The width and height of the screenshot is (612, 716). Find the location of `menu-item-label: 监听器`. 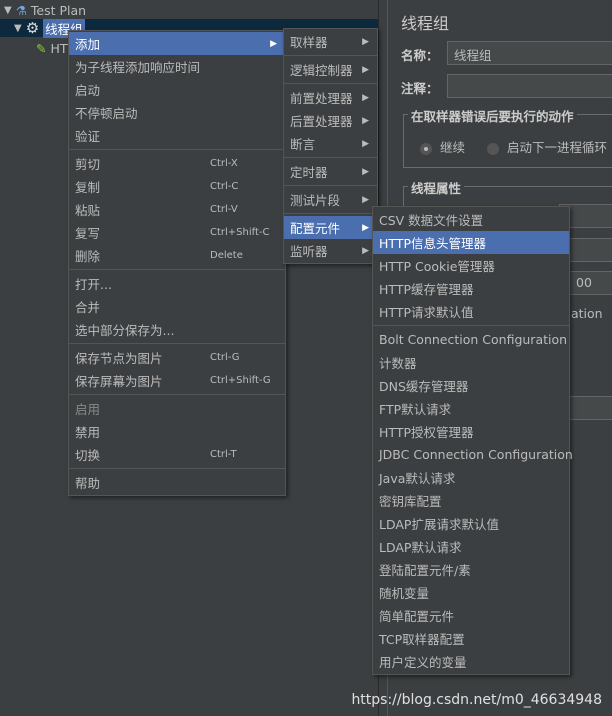

menu-item-label: 监听器 is located at coordinates (309, 251).